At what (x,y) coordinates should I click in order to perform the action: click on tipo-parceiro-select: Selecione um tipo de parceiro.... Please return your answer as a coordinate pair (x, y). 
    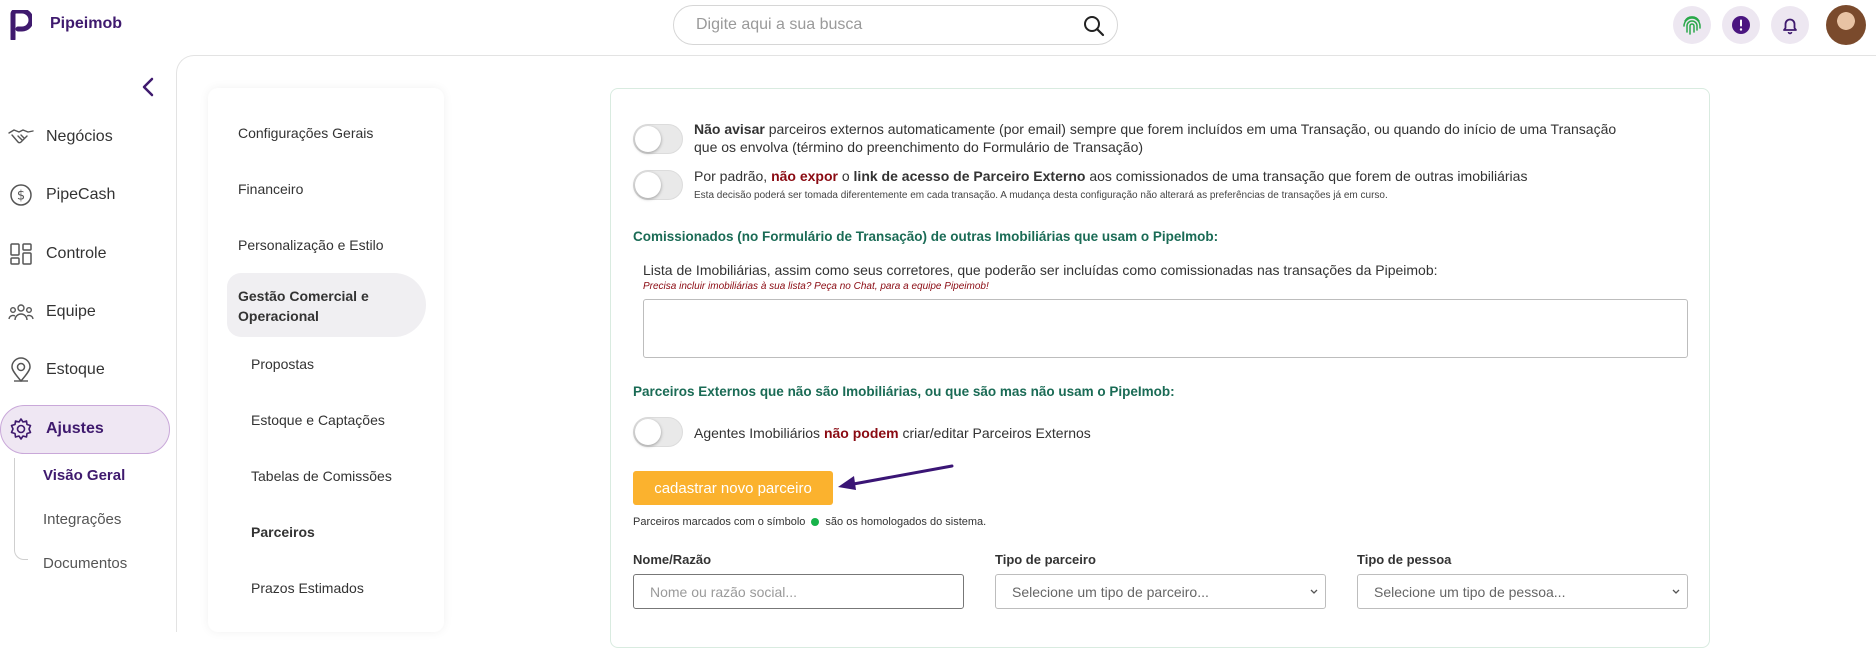
    Looking at the image, I should click on (1160, 591).